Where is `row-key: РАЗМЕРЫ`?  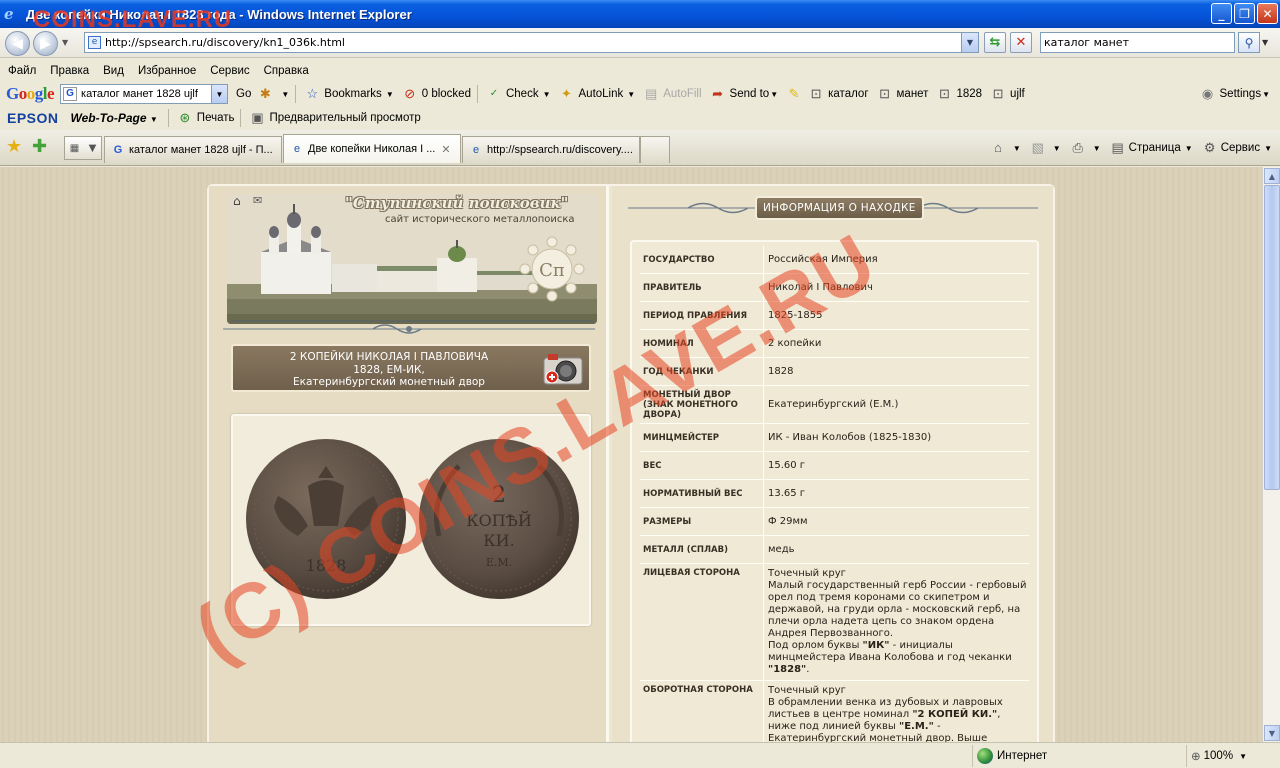 row-key: РАЗМЕРЫ is located at coordinates (702, 521).